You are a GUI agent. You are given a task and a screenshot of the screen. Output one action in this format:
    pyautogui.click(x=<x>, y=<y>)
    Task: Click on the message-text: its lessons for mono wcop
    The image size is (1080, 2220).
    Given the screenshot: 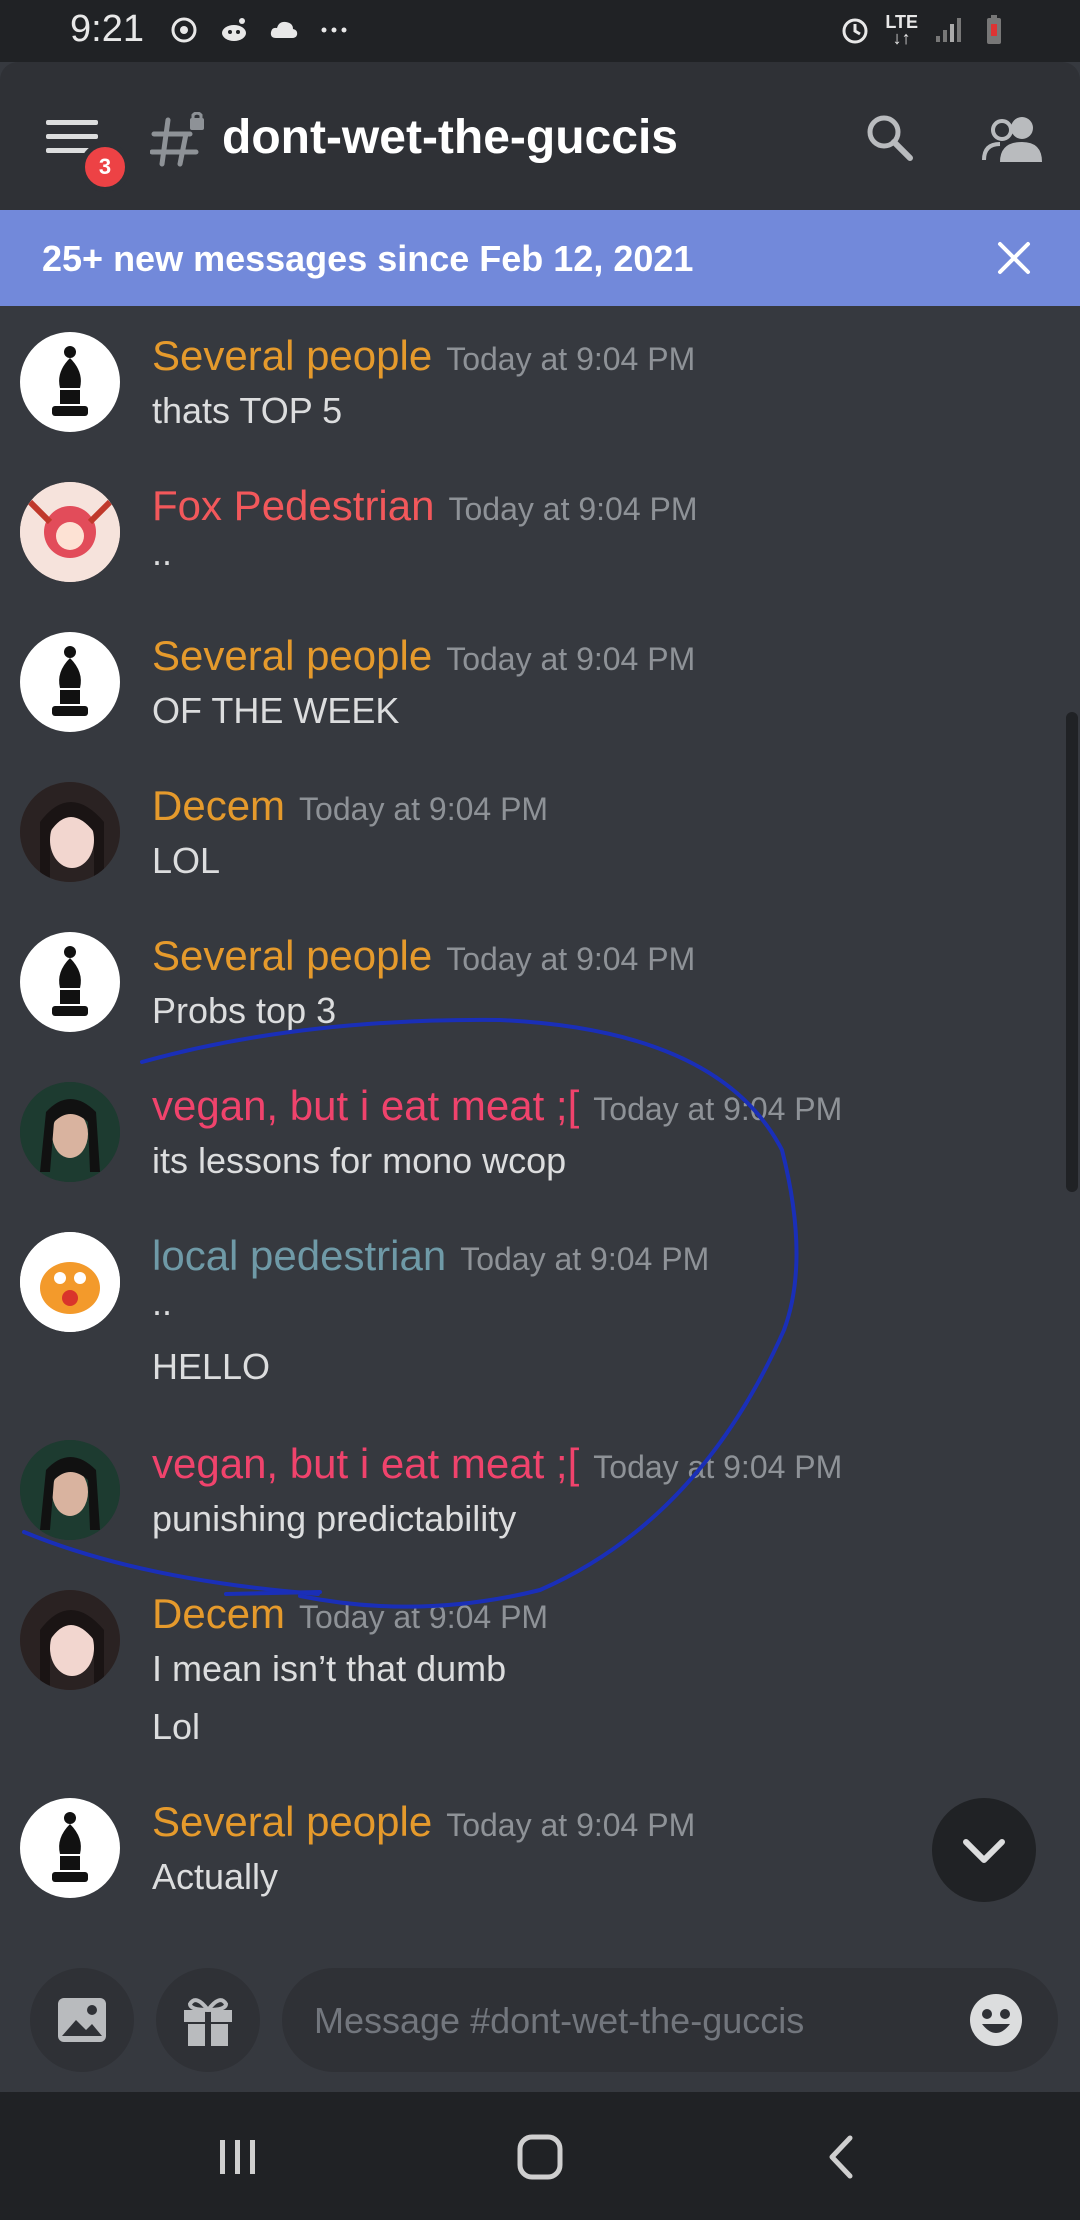 What is the action you would take?
    pyautogui.click(x=359, y=1160)
    